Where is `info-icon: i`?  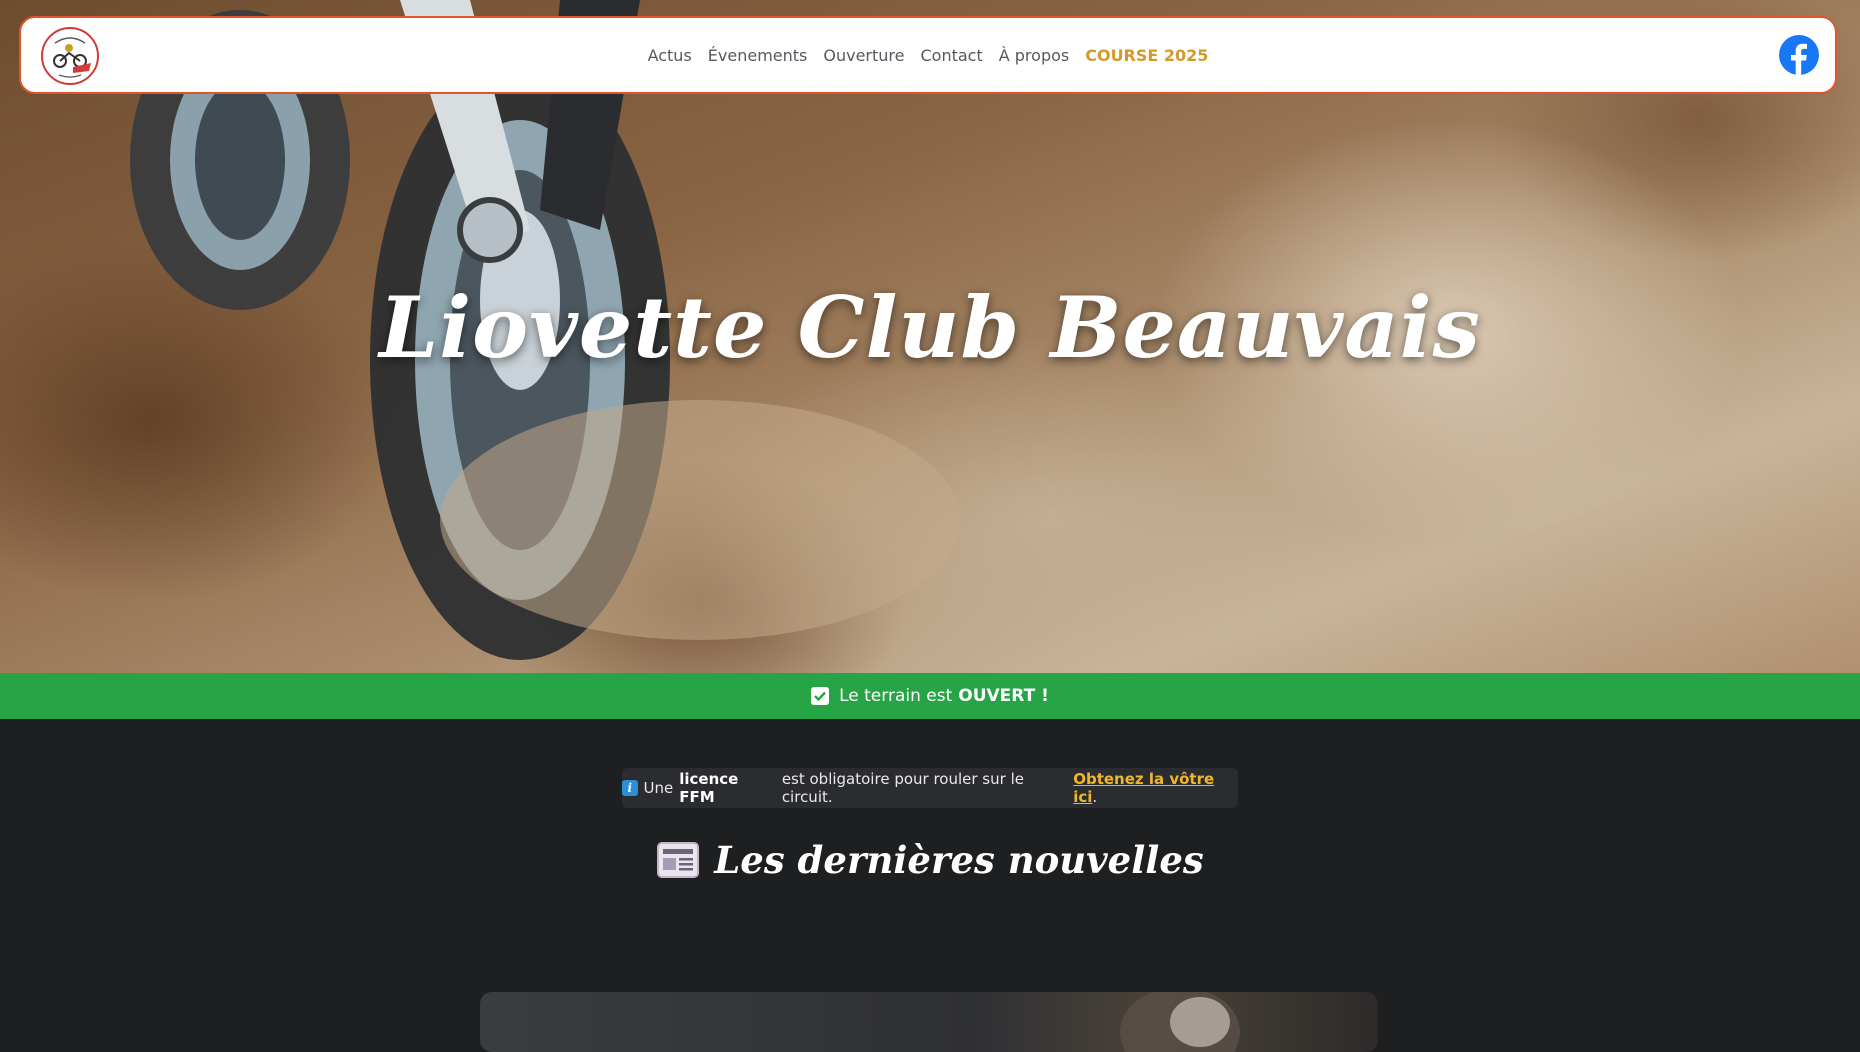
info-icon: i is located at coordinates (630, 788).